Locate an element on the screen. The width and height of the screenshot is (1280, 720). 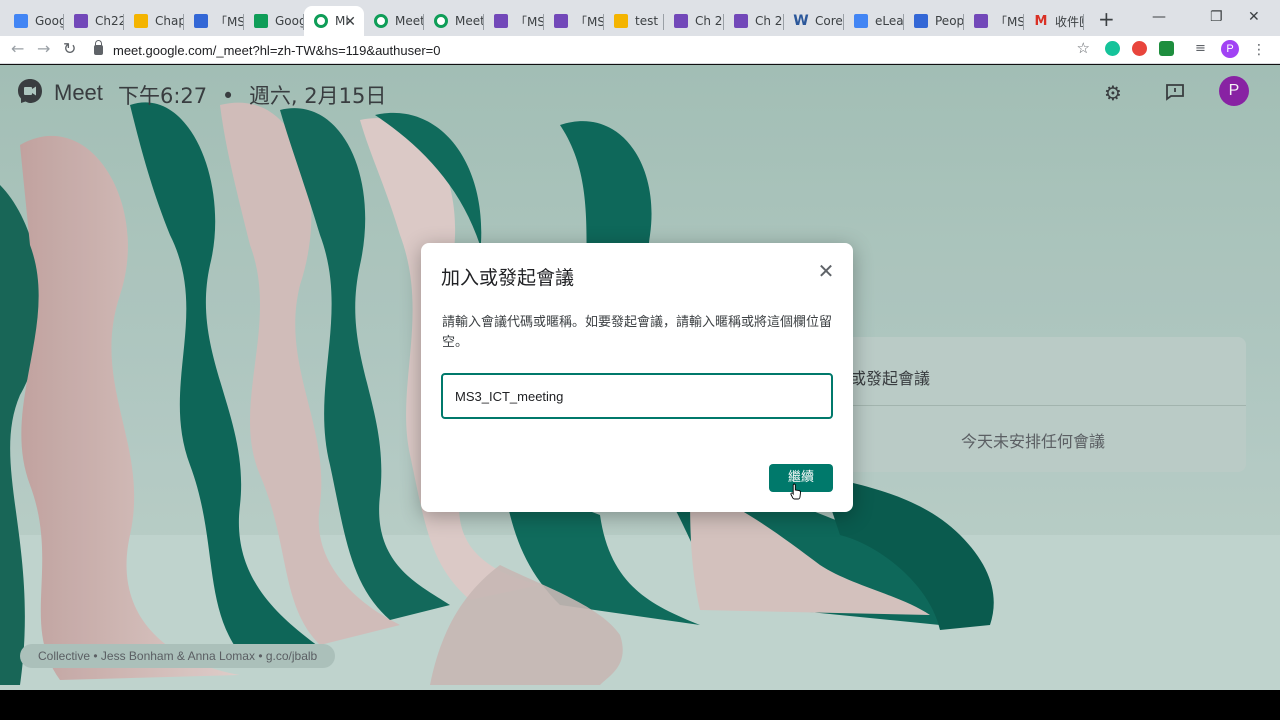
new-tab-button: + is located at coordinates (1106, 19).